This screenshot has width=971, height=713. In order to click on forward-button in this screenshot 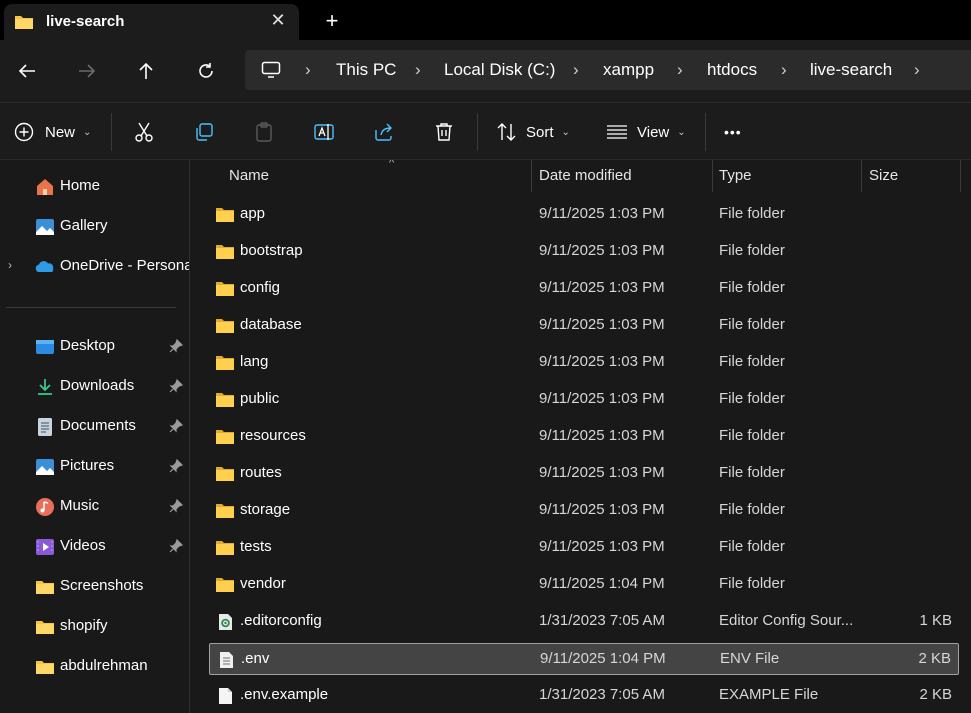, I will do `click(87, 71)`.